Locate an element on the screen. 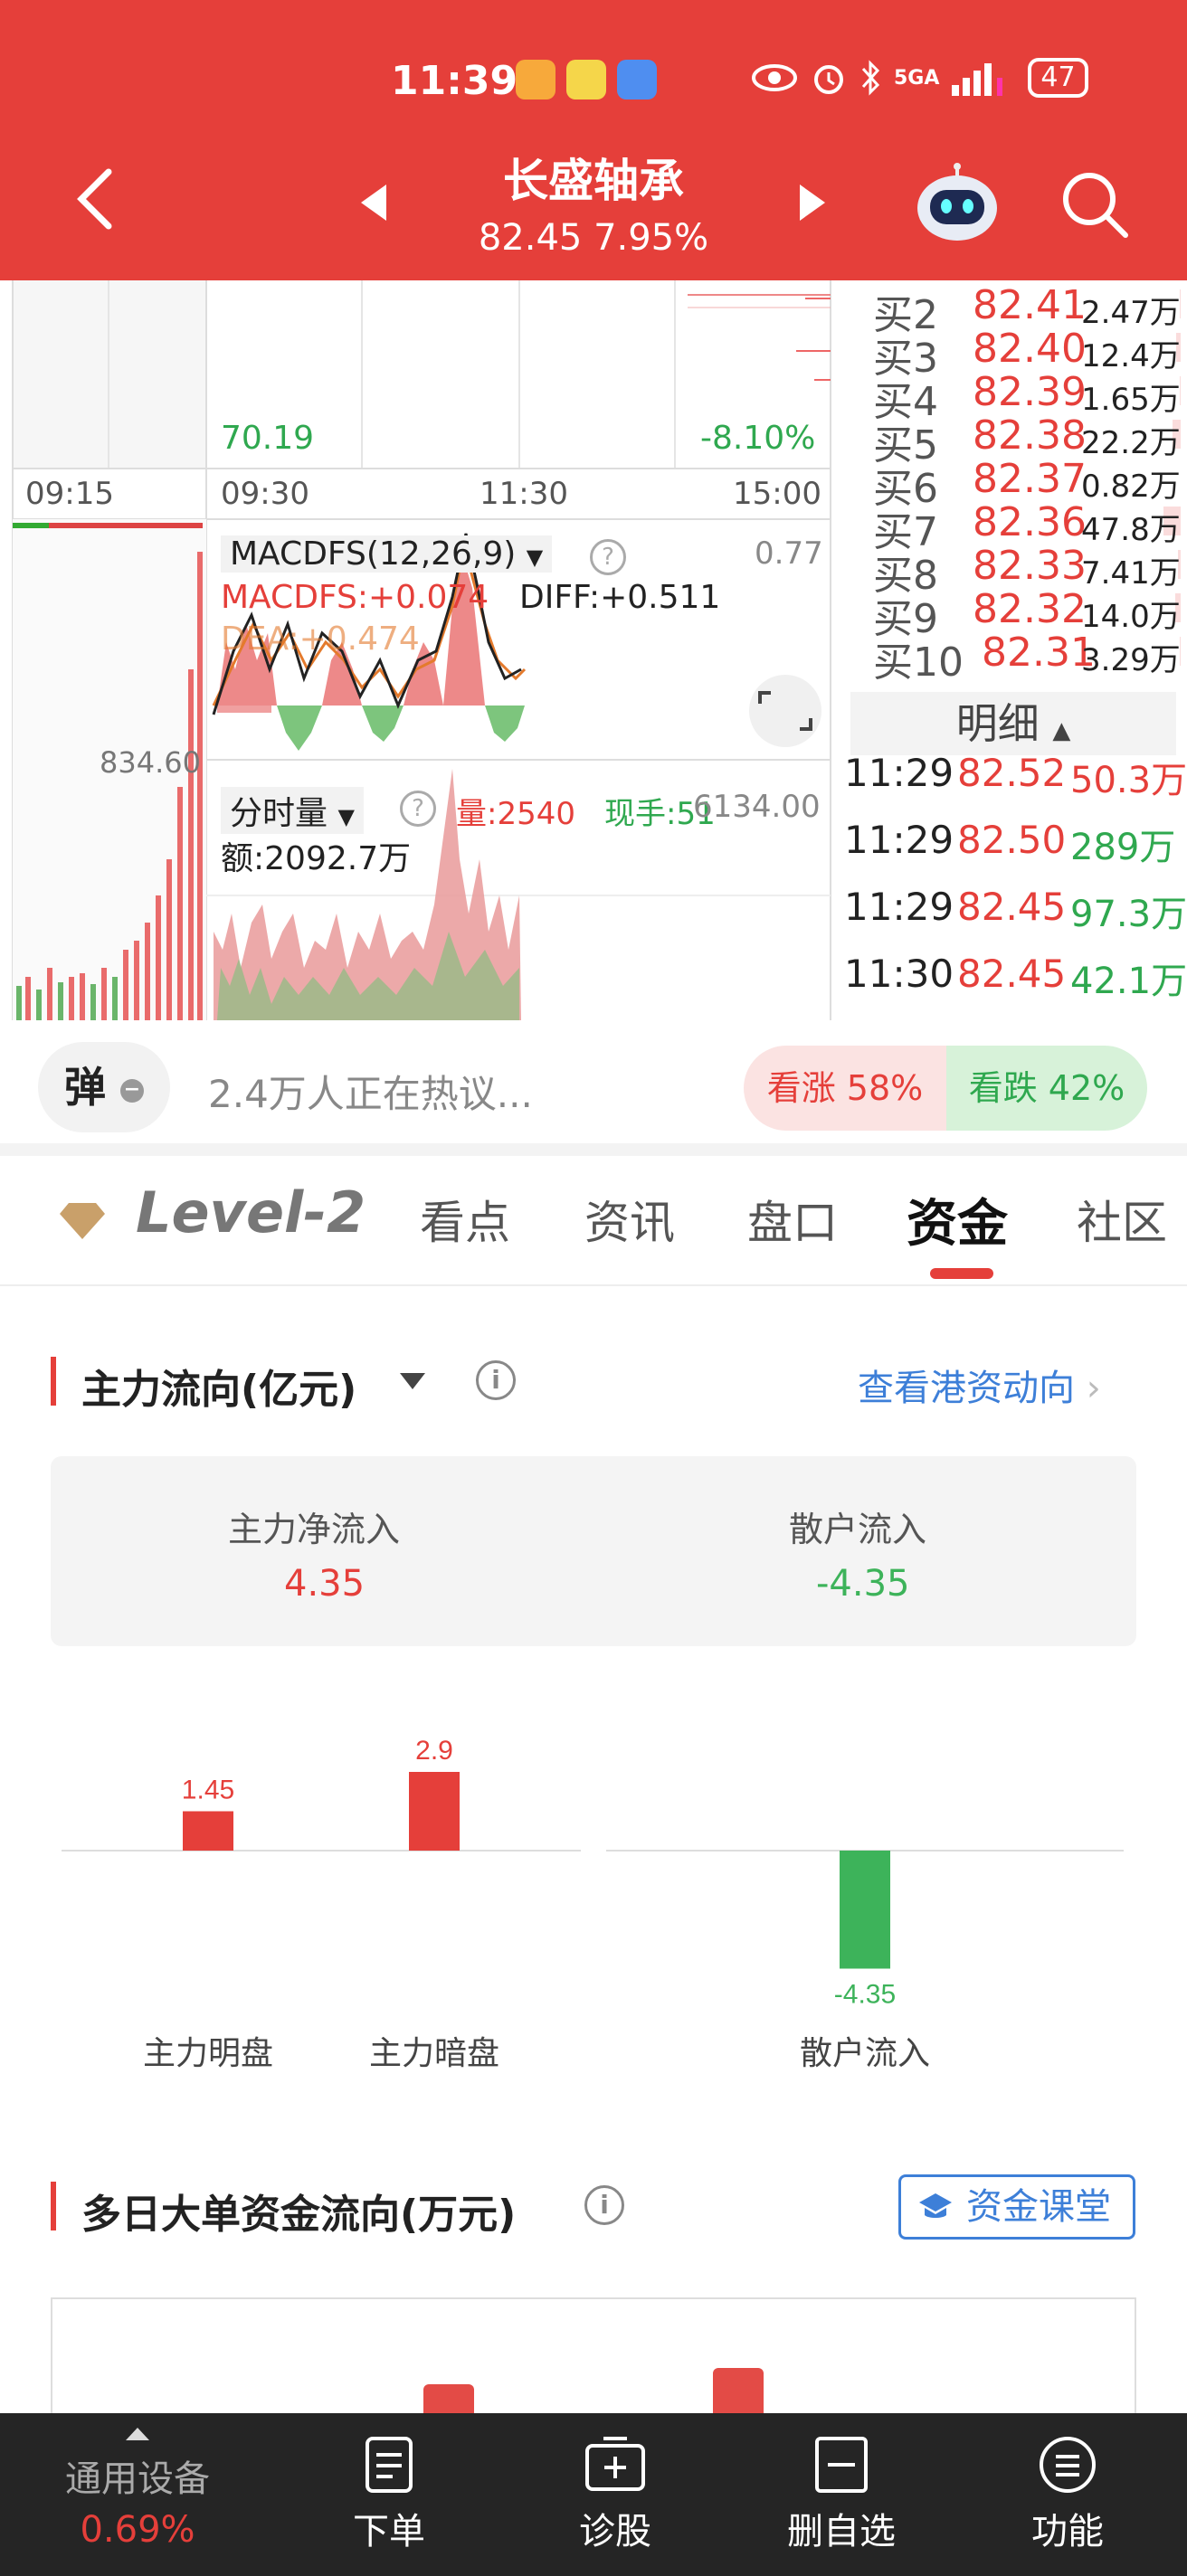 Image resolution: width=1187 pixels, height=2576 pixels. chart-low-pct: -8.10% is located at coordinates (758, 439).